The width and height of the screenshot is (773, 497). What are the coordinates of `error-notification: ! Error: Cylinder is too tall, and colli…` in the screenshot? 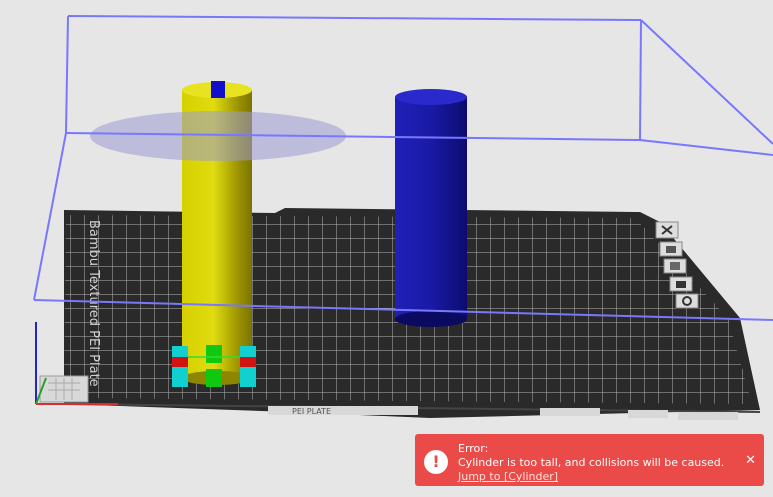 It's located at (589, 460).